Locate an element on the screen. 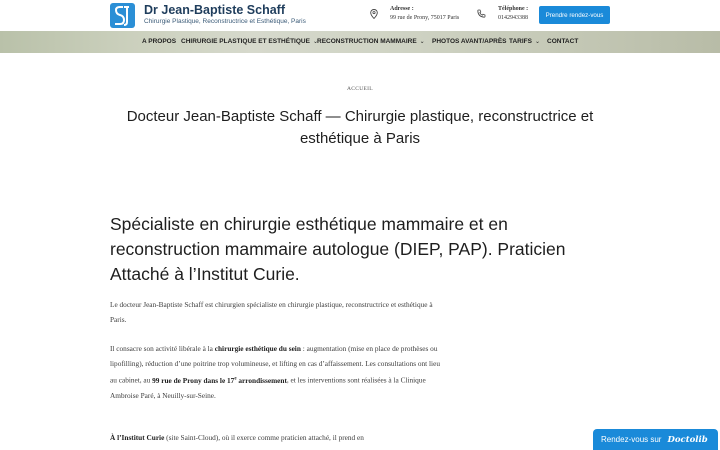 The height and width of the screenshot is (450, 720). doctolib-logo: Doctolib is located at coordinates (687, 439).